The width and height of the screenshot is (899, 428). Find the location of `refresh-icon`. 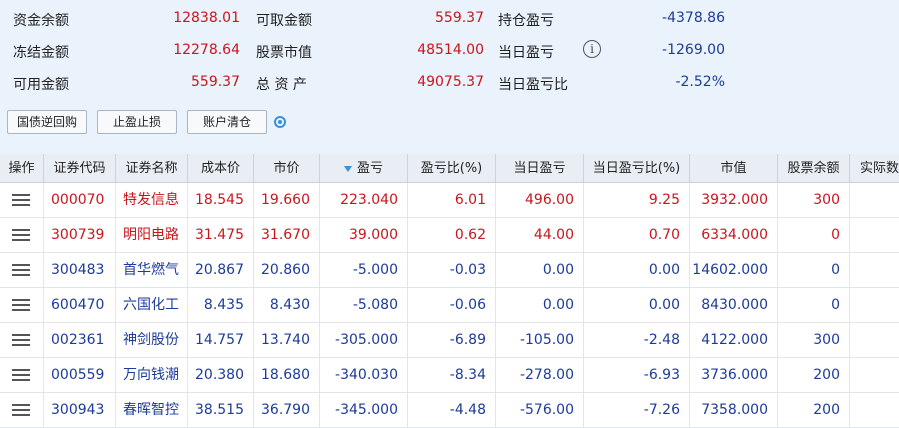

refresh-icon is located at coordinates (280, 122).